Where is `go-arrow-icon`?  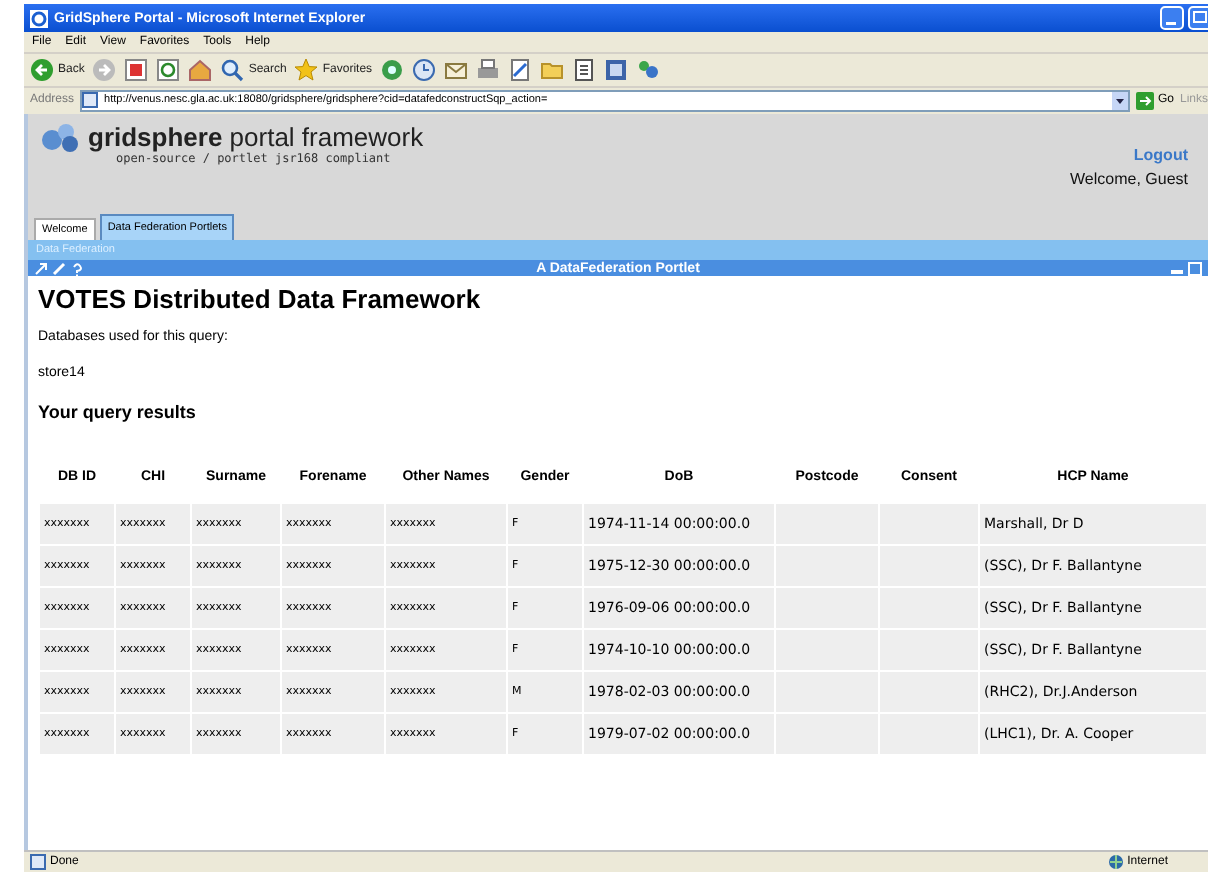
go-arrow-icon is located at coordinates (1144, 100).